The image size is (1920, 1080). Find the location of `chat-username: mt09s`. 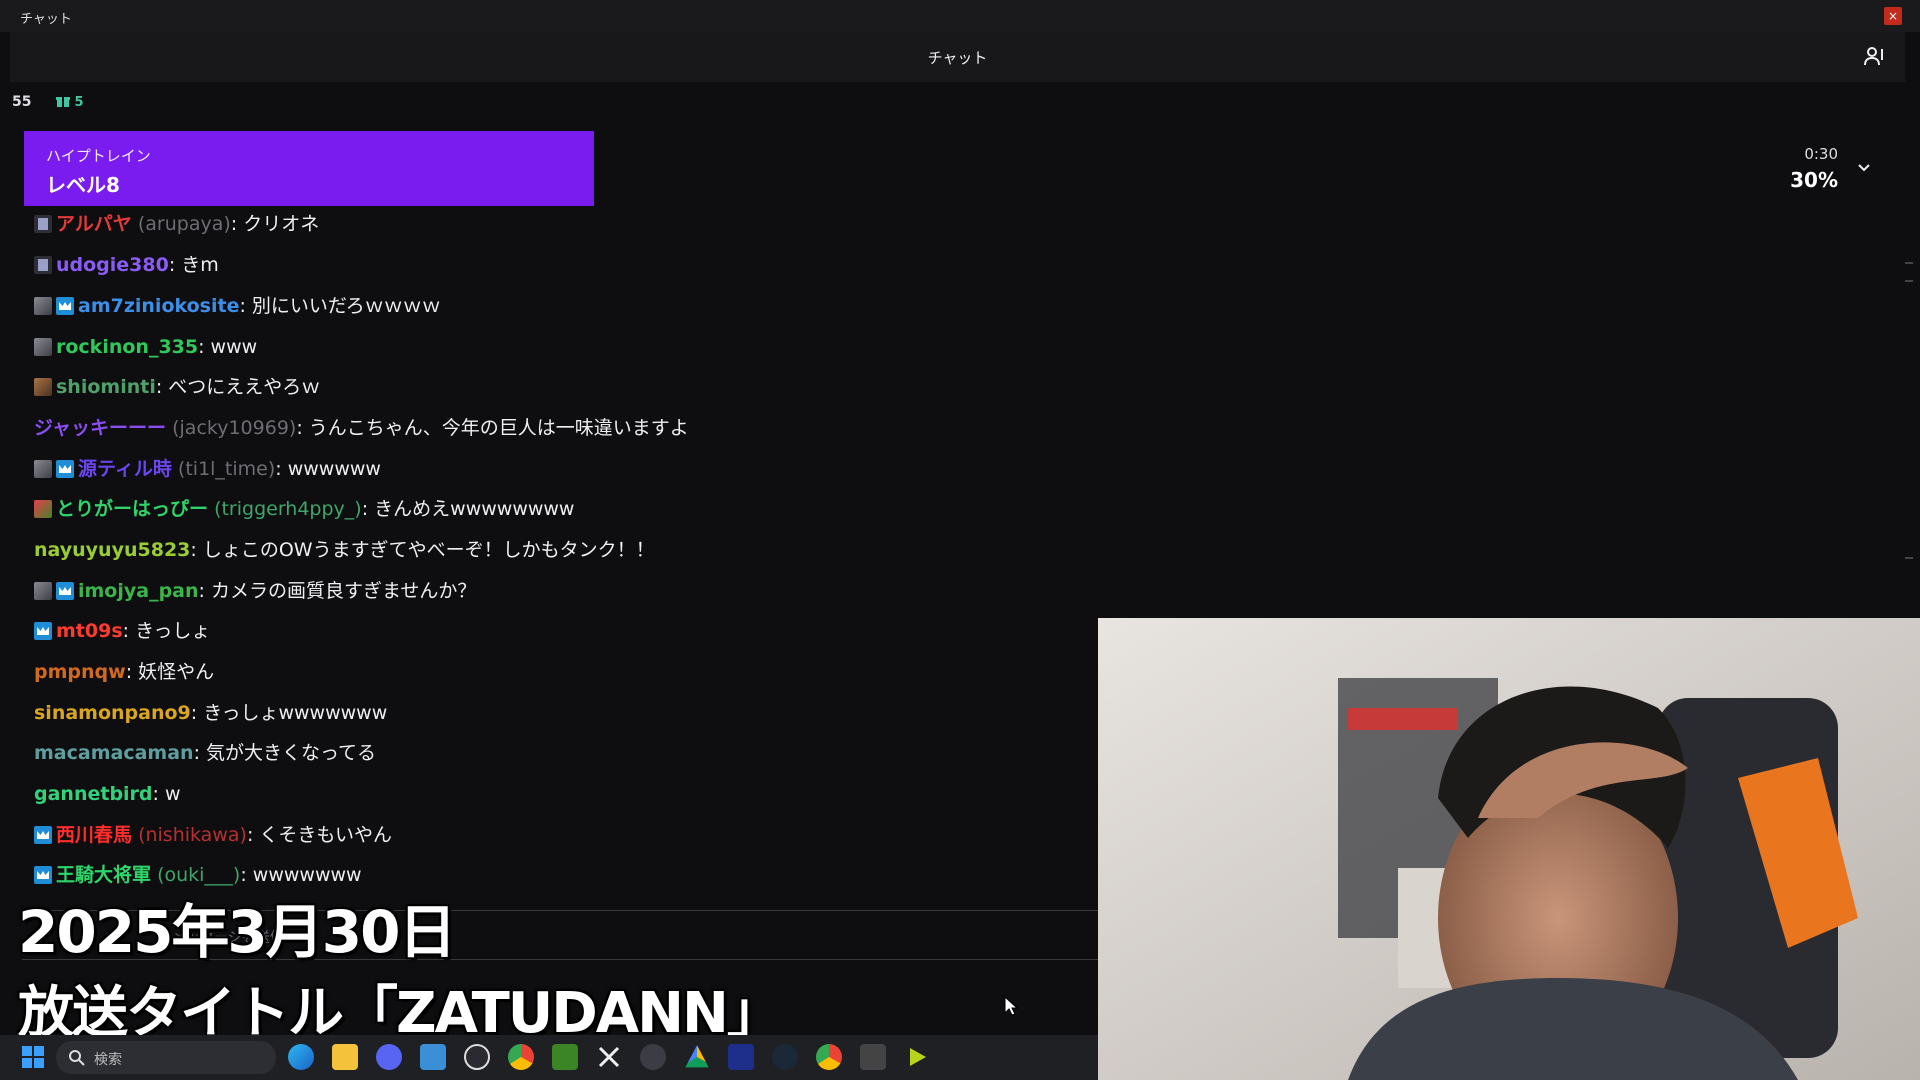

chat-username: mt09s is located at coordinates (89, 631).